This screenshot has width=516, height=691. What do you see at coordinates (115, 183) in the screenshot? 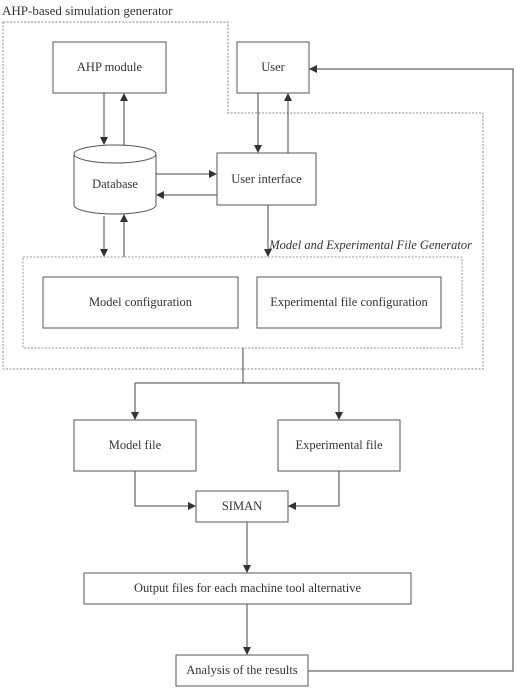
I see `database-label: Database` at bounding box center [115, 183].